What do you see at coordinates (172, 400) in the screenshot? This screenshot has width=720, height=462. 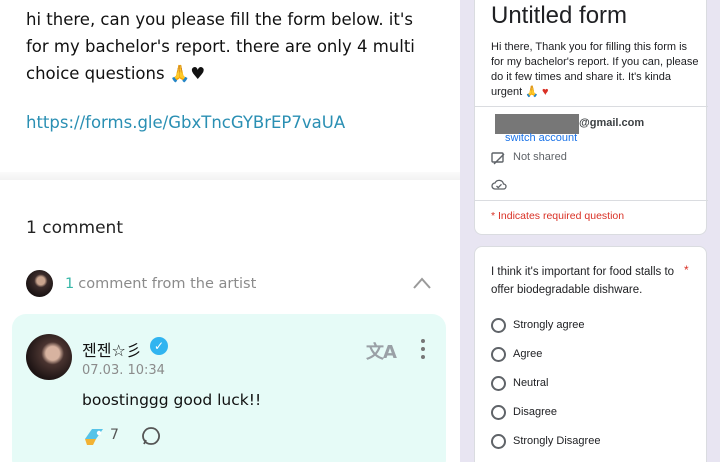 I see `comment-text: boostinggg good luck!!` at bounding box center [172, 400].